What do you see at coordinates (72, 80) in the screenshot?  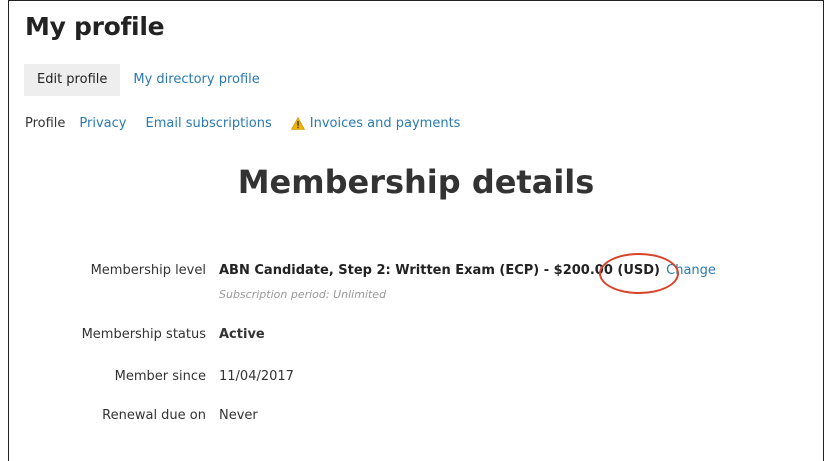 I see `tab-edit-profile: Edit profile` at bounding box center [72, 80].